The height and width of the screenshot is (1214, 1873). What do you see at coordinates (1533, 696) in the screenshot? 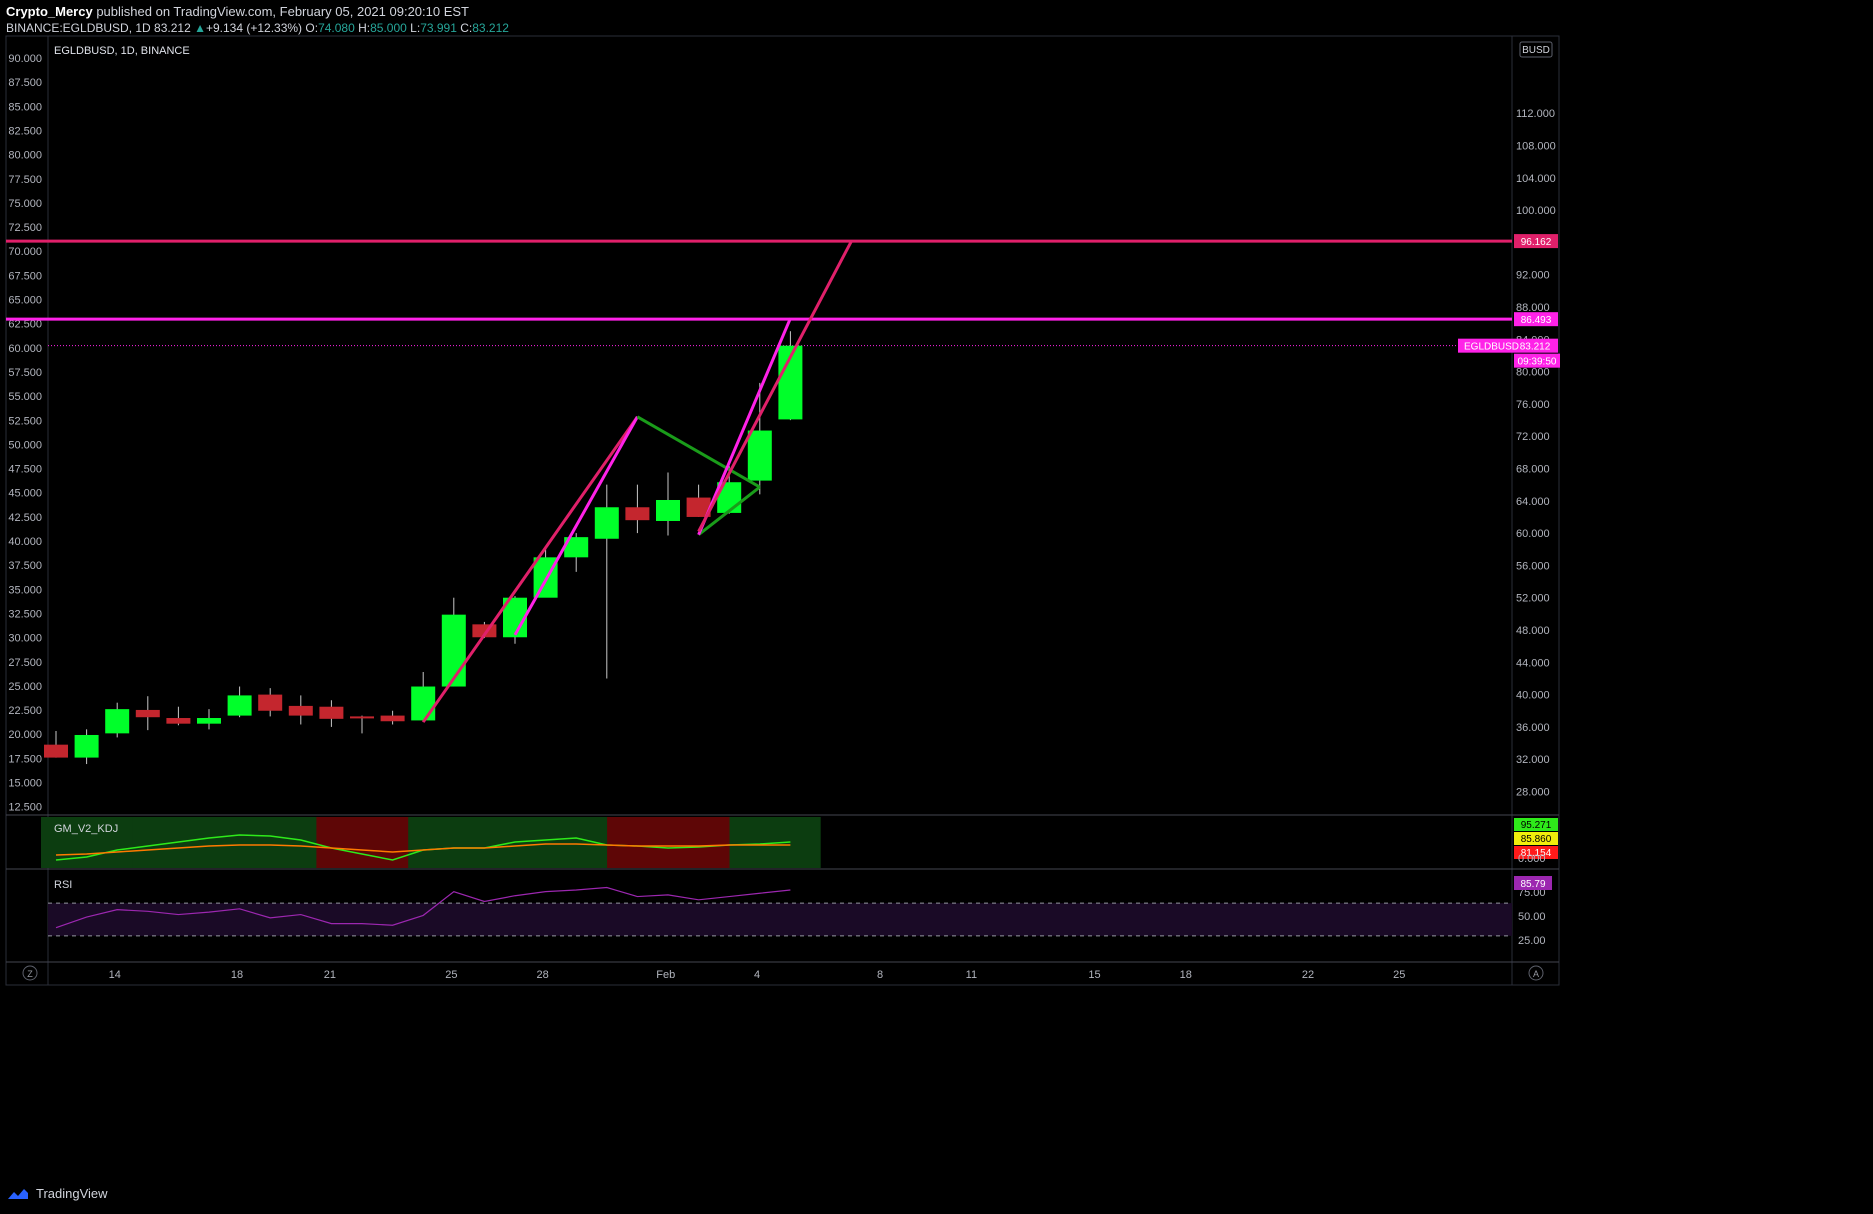
I see `right-axis-tick: 40.000` at bounding box center [1533, 696].